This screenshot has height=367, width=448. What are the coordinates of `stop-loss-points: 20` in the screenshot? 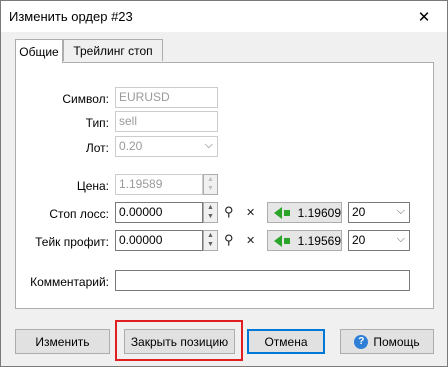 It's located at (359, 212).